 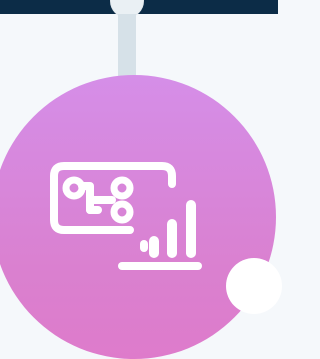 I want to click on corner-dot, so click(x=254, y=286).